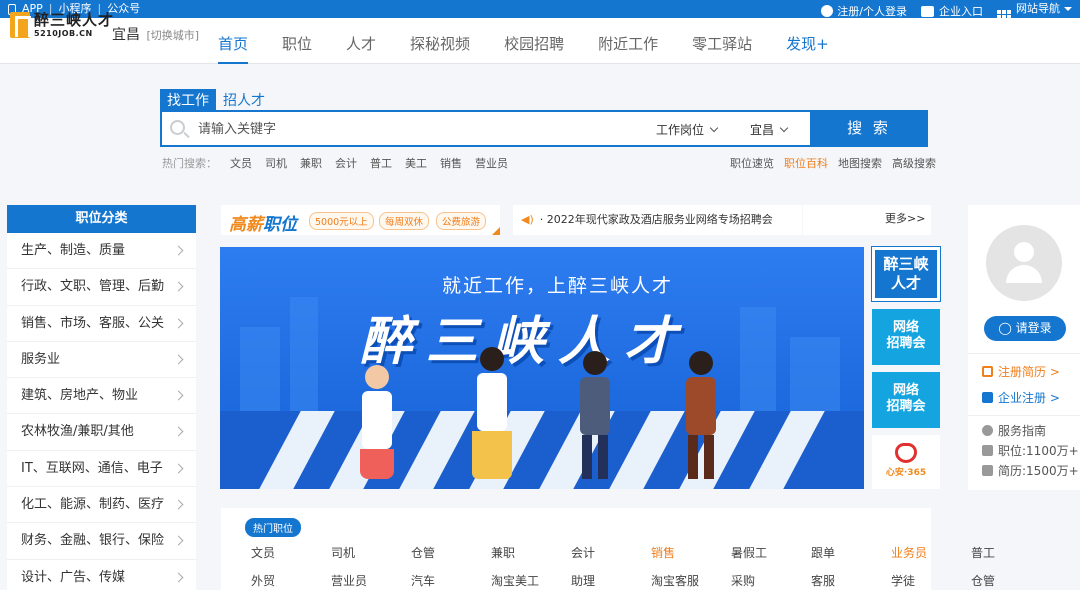 Image resolution: width=1080 pixels, height=590 pixels. What do you see at coordinates (188, 99) in the screenshot?
I see `tab-find-job: 找工作` at bounding box center [188, 99].